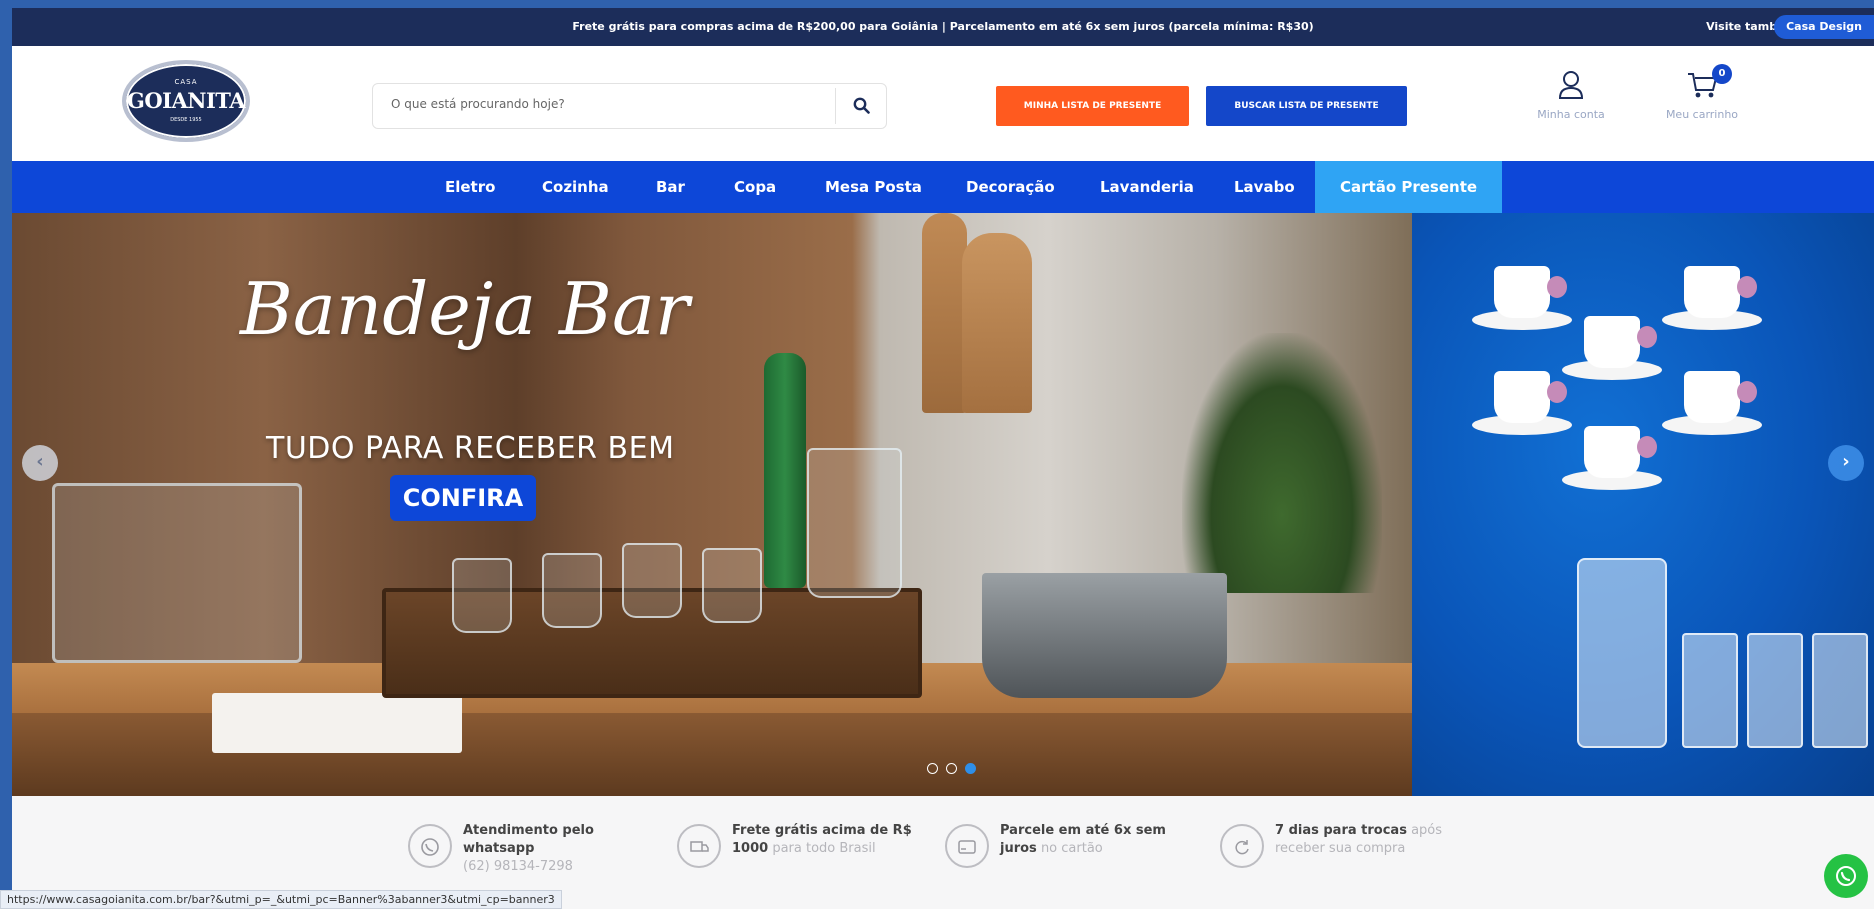  Describe the element at coordinates (873, 187) in the screenshot. I see `nav-item-mesa-posta: Mesa Posta` at that location.